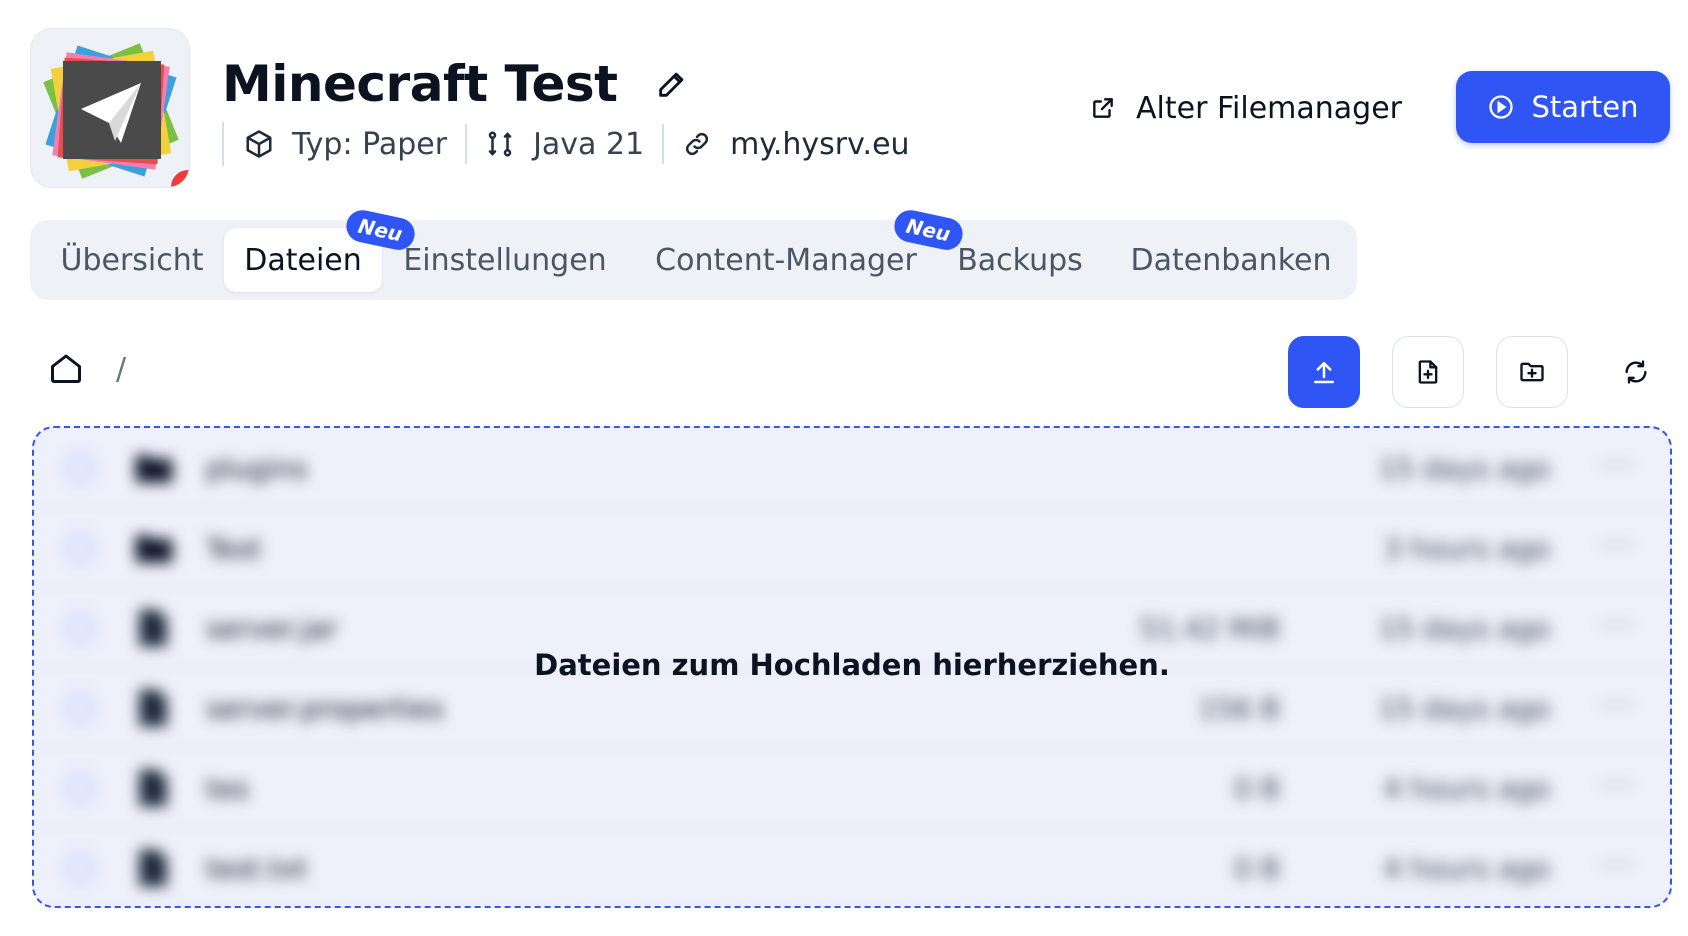  What do you see at coordinates (1585, 107) in the screenshot?
I see `start-button-label: Starten` at bounding box center [1585, 107].